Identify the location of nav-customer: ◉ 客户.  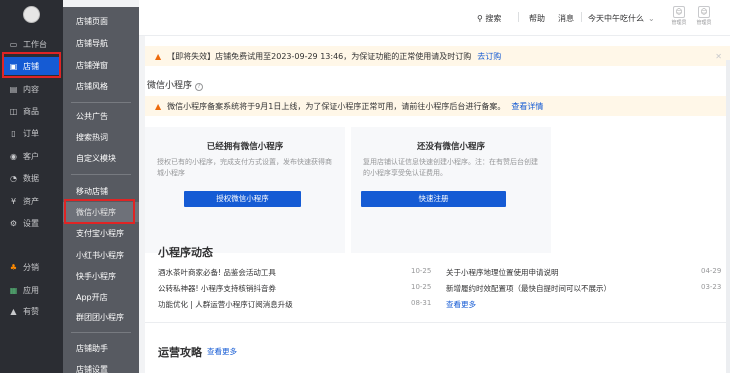
(31, 156).